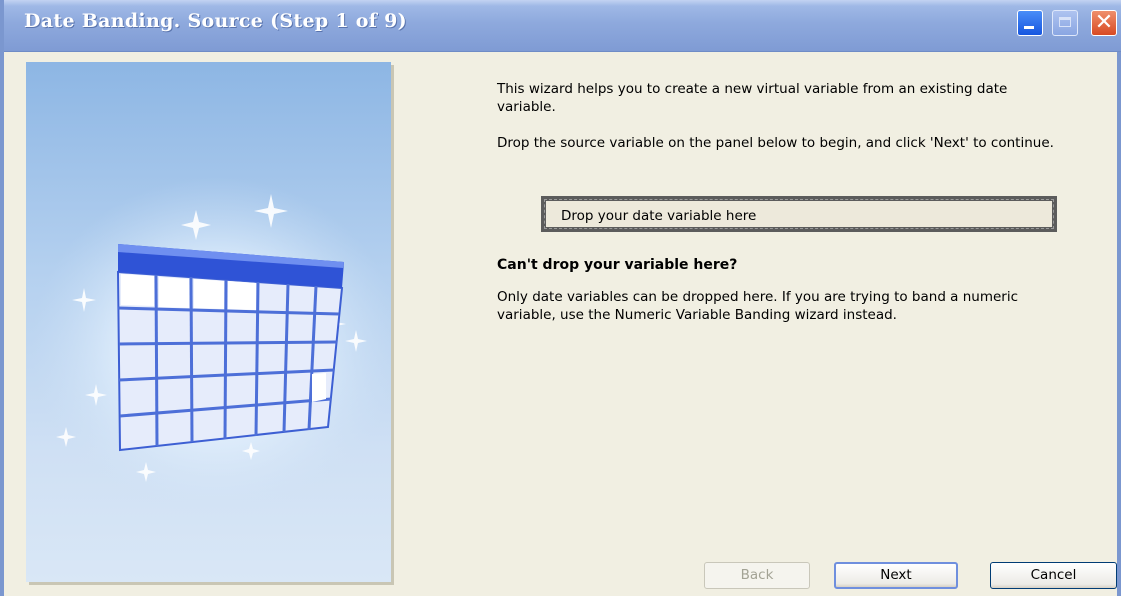 The image size is (1121, 596). Describe the element at coordinates (562, 26) in the screenshot. I see `title-bar: Date Banding. Source (Step 1 of 9) ✕` at that location.